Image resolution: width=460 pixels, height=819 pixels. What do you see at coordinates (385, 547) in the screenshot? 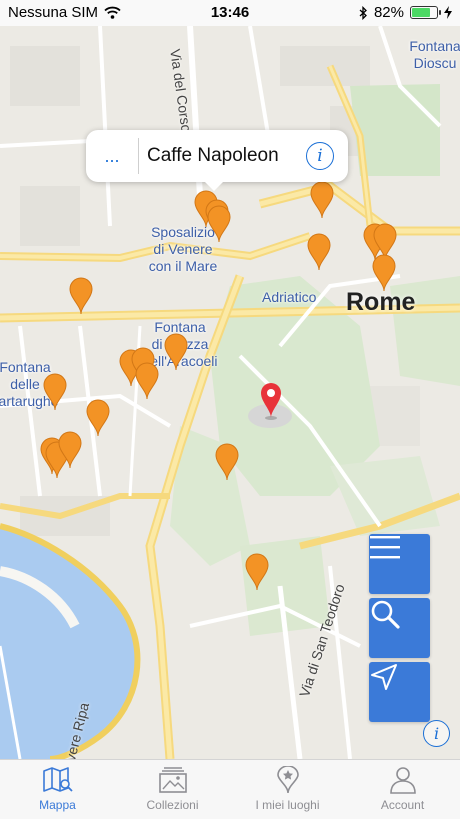
I see `hamburger-icon` at bounding box center [385, 547].